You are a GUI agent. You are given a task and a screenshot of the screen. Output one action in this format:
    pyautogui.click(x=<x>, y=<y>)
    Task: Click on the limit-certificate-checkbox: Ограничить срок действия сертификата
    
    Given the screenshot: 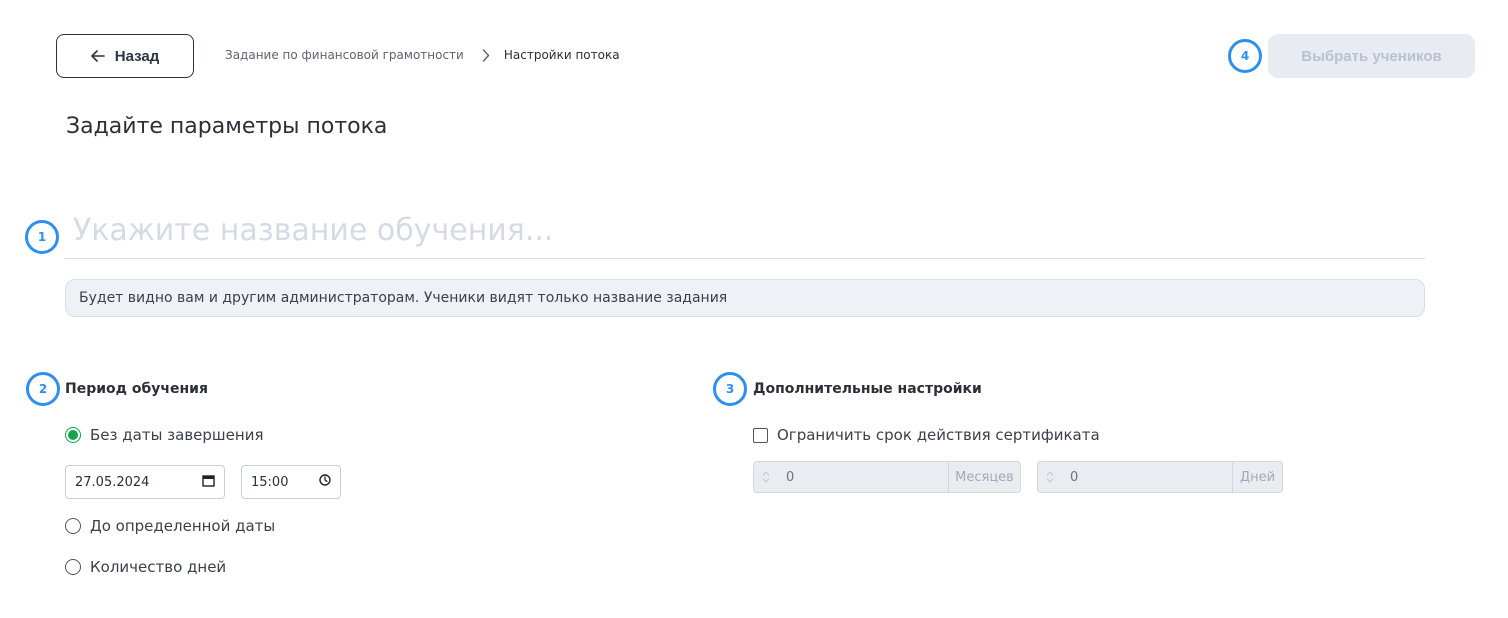 What is the action you would take?
    pyautogui.click(x=926, y=435)
    